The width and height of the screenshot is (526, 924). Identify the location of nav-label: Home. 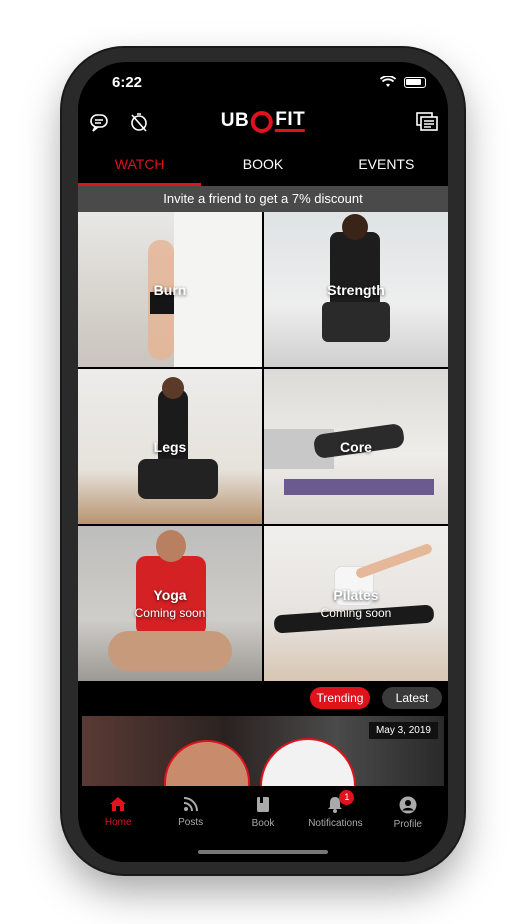
(118, 822).